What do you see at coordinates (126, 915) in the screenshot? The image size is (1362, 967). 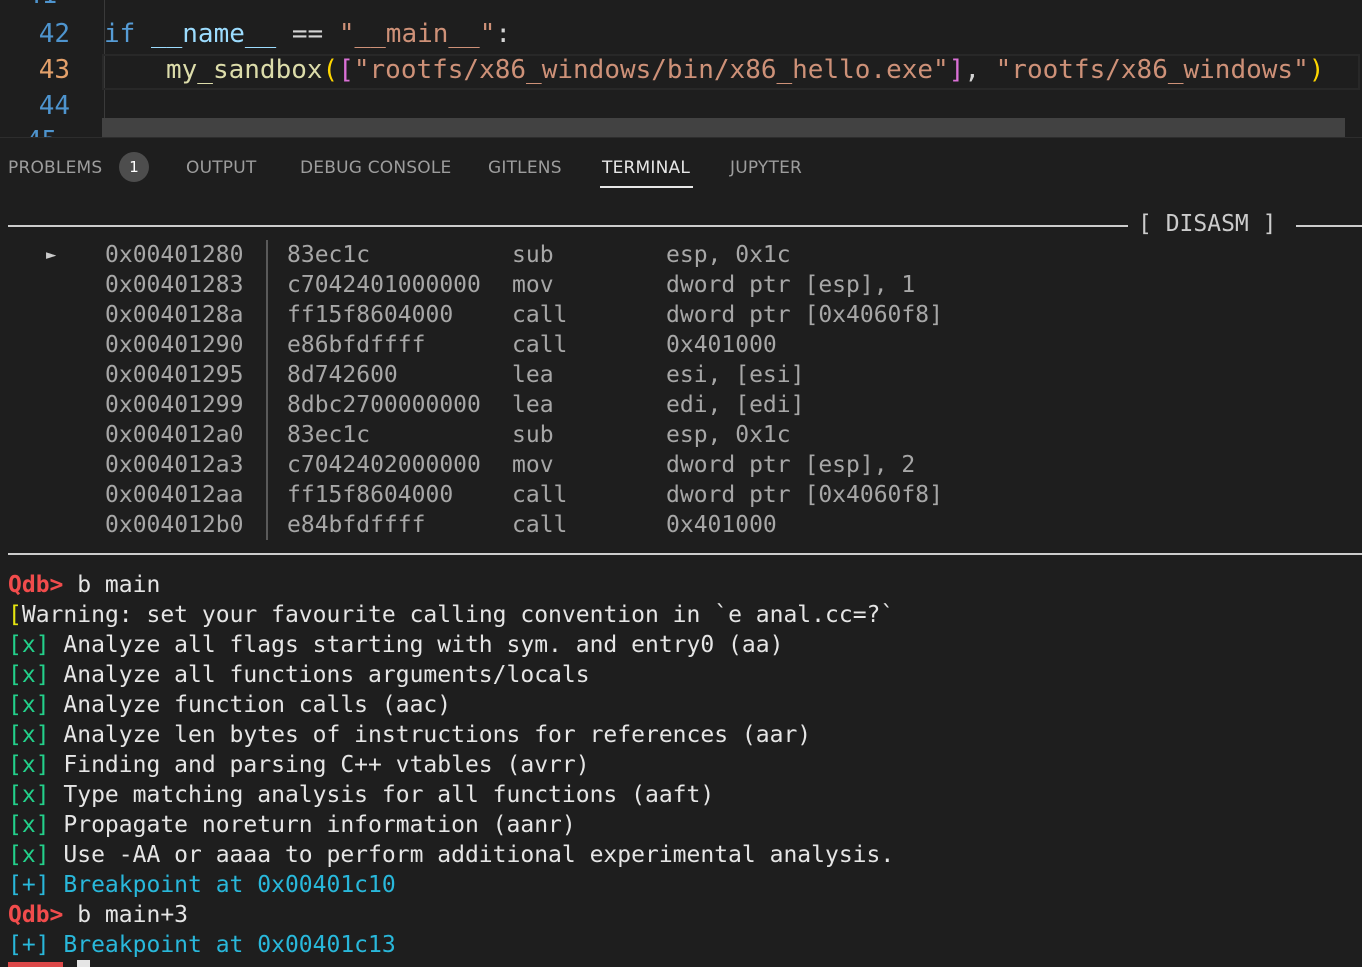 I see `command-text: b main+3` at bounding box center [126, 915].